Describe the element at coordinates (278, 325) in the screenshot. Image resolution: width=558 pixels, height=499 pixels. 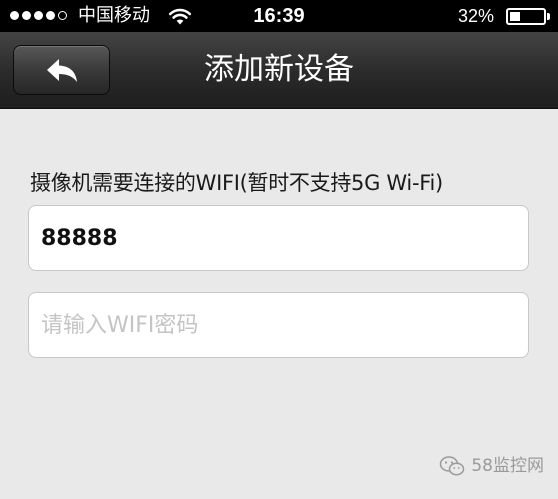
I see `wifi-password-input` at that location.